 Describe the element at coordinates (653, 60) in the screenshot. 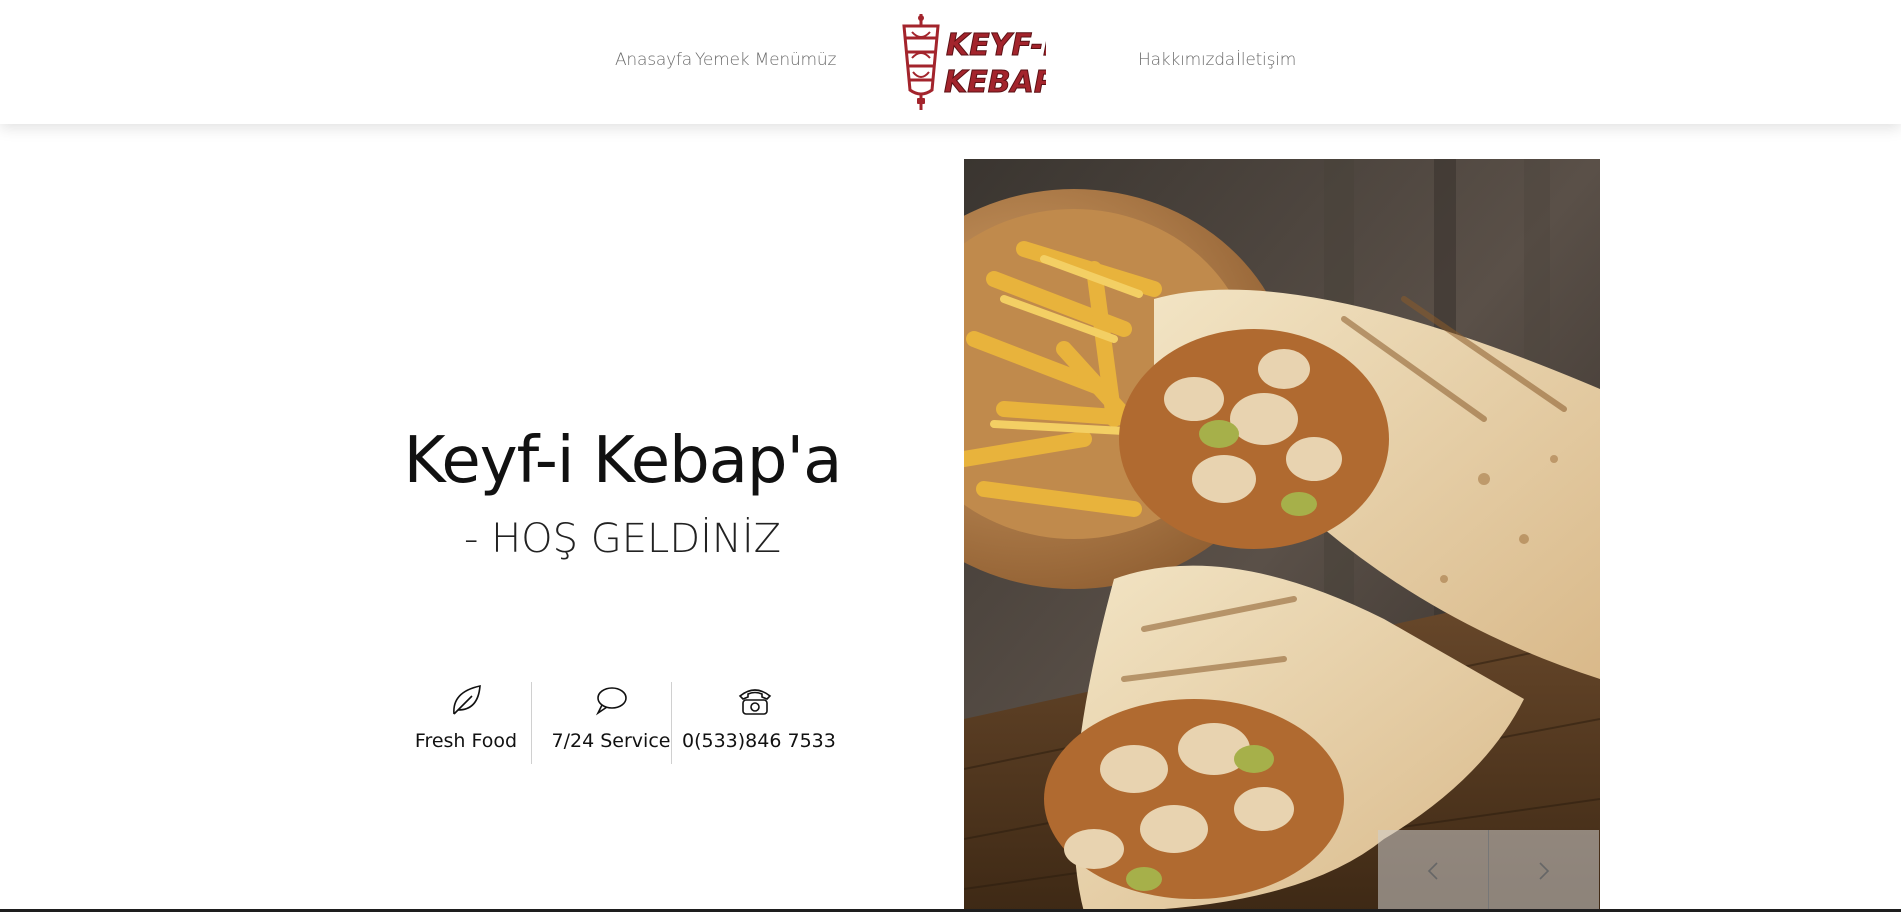

I see `nav-home: Anasayfa` at that location.